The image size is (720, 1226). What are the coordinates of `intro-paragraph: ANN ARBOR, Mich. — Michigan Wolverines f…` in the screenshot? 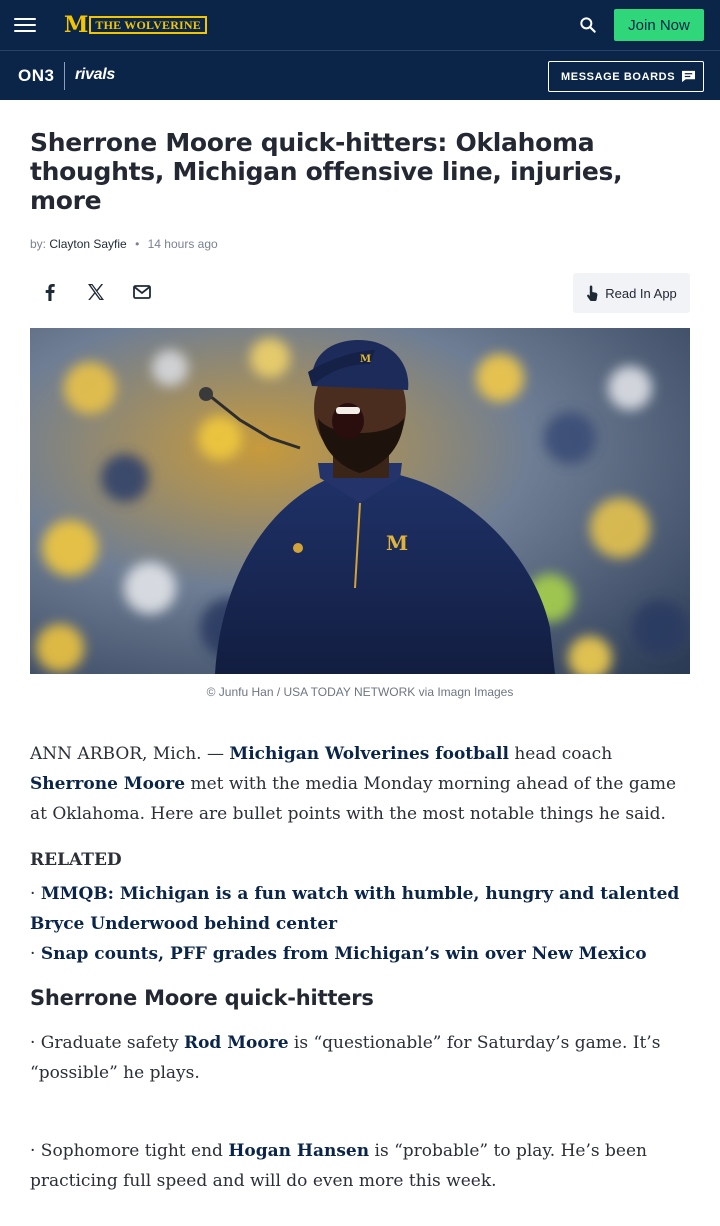 It's located at (362, 784).